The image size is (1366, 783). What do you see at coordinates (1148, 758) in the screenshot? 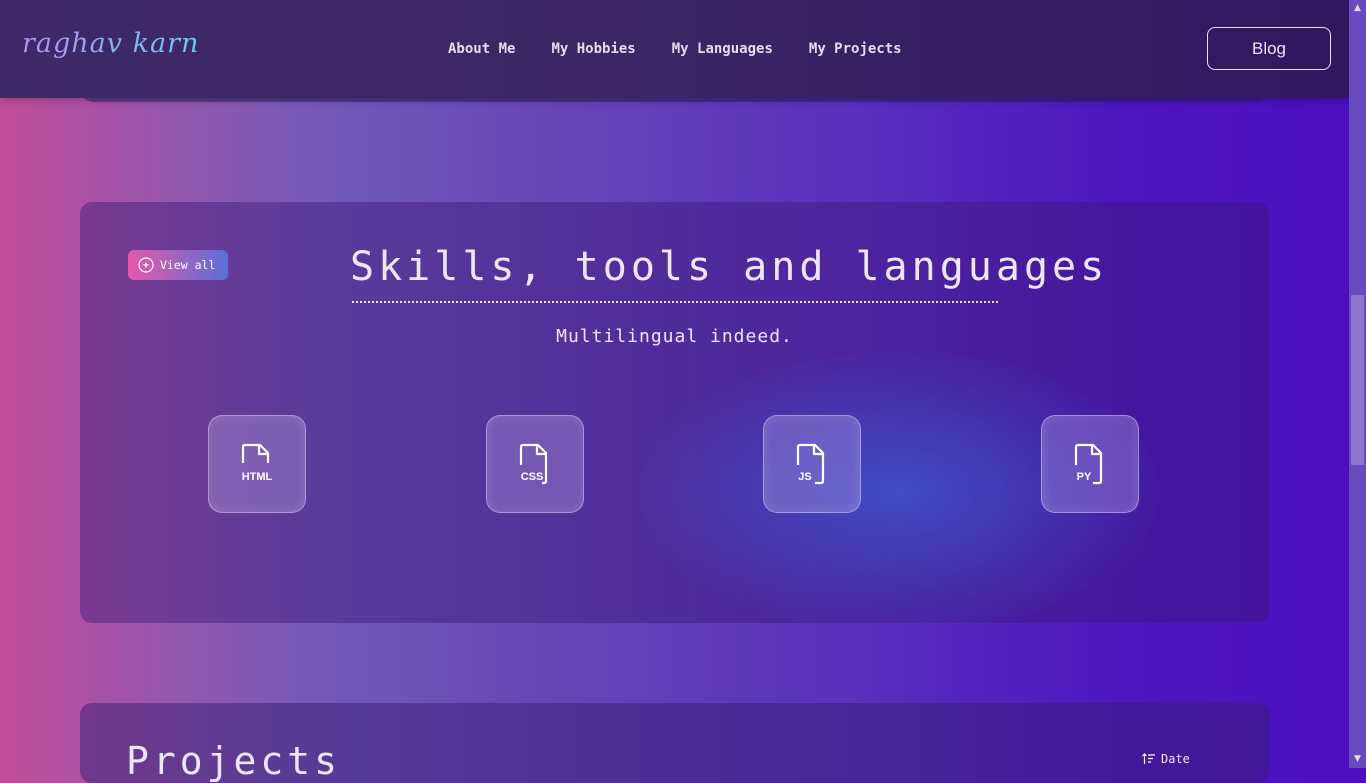
I see `sort-icon` at bounding box center [1148, 758].